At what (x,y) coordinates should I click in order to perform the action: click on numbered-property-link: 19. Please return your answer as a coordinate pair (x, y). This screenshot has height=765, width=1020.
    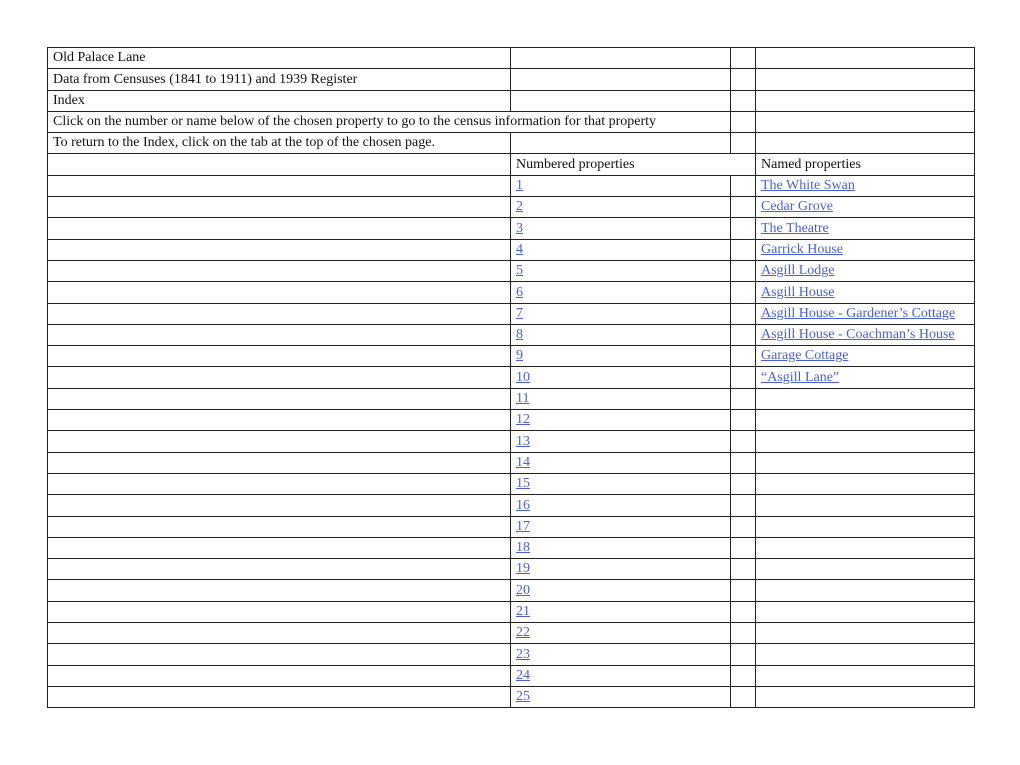
    Looking at the image, I should click on (523, 568).